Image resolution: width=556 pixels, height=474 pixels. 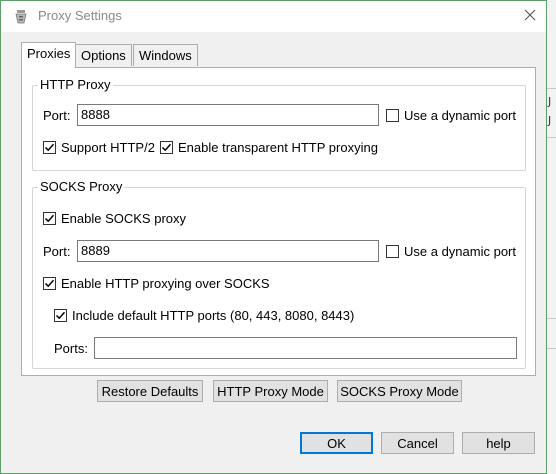 I want to click on title-bar: Proxy Settings, so click(x=273, y=16).